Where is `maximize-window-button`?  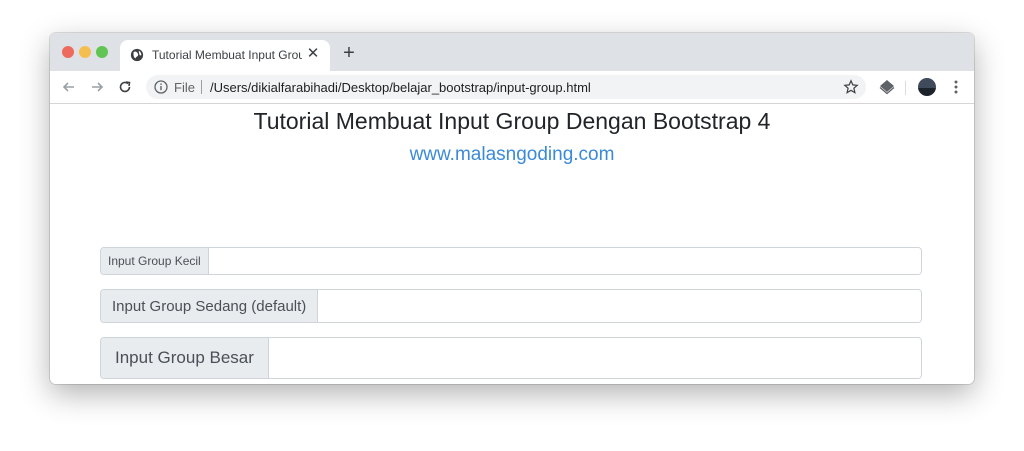
maximize-window-button is located at coordinates (102, 52).